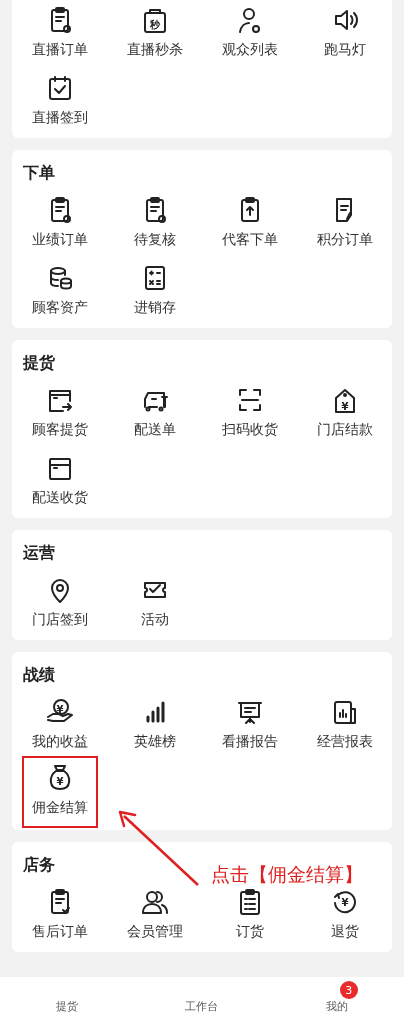 This screenshot has height=1032, width=404. What do you see at coordinates (59, 290) in the screenshot?
I see `menu-item: 顾客资产` at bounding box center [59, 290].